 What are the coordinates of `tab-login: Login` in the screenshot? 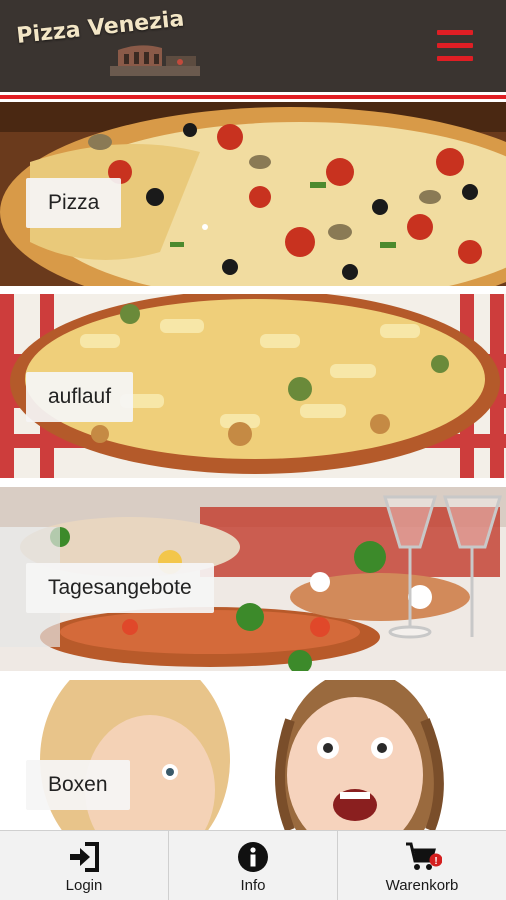 It's located at (84, 865).